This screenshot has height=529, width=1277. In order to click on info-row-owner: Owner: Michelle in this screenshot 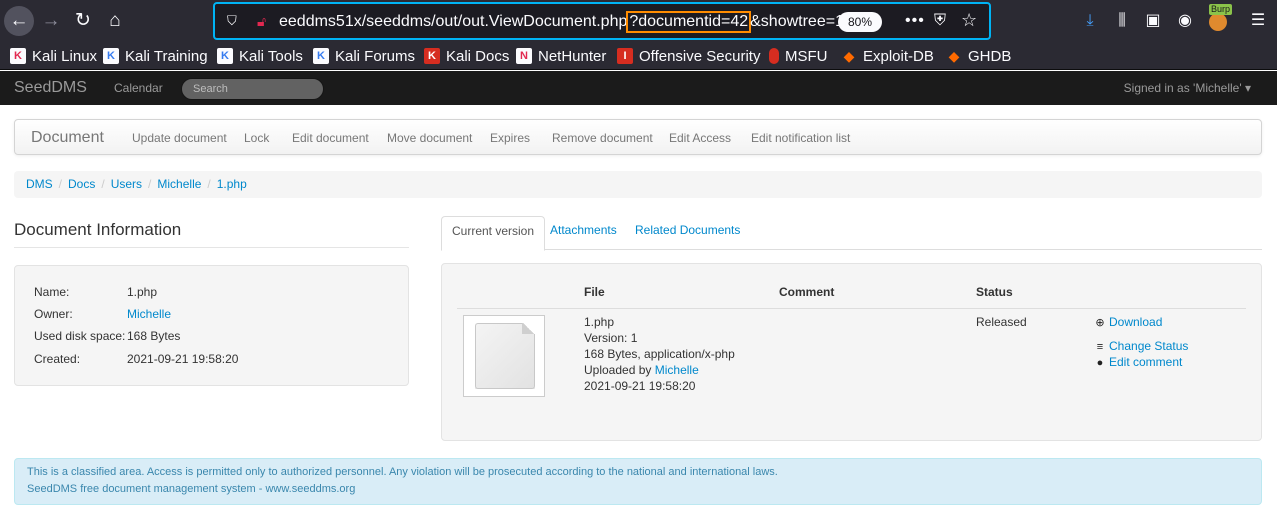, I will do `click(102, 314)`.